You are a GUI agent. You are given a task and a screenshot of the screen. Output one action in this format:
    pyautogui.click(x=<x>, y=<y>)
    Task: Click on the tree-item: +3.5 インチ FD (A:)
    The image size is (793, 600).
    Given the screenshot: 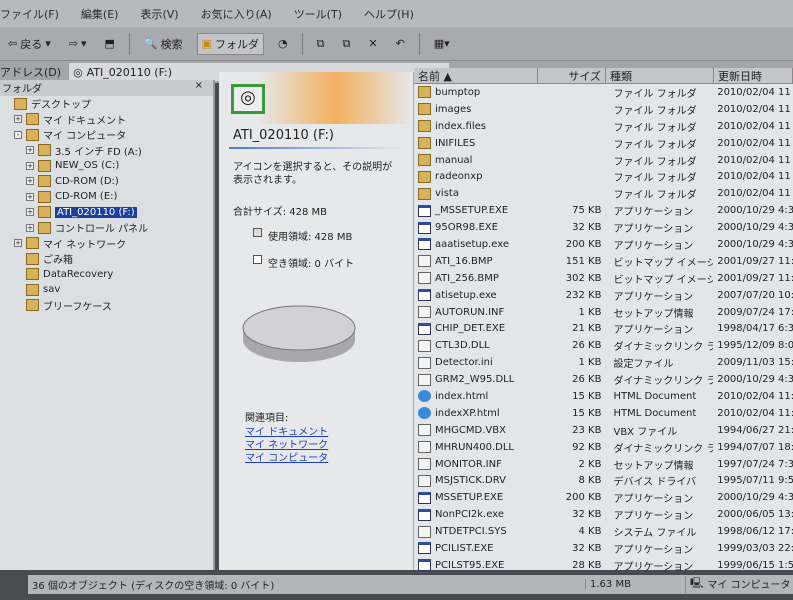 What is the action you would take?
    pyautogui.click(x=106, y=151)
    